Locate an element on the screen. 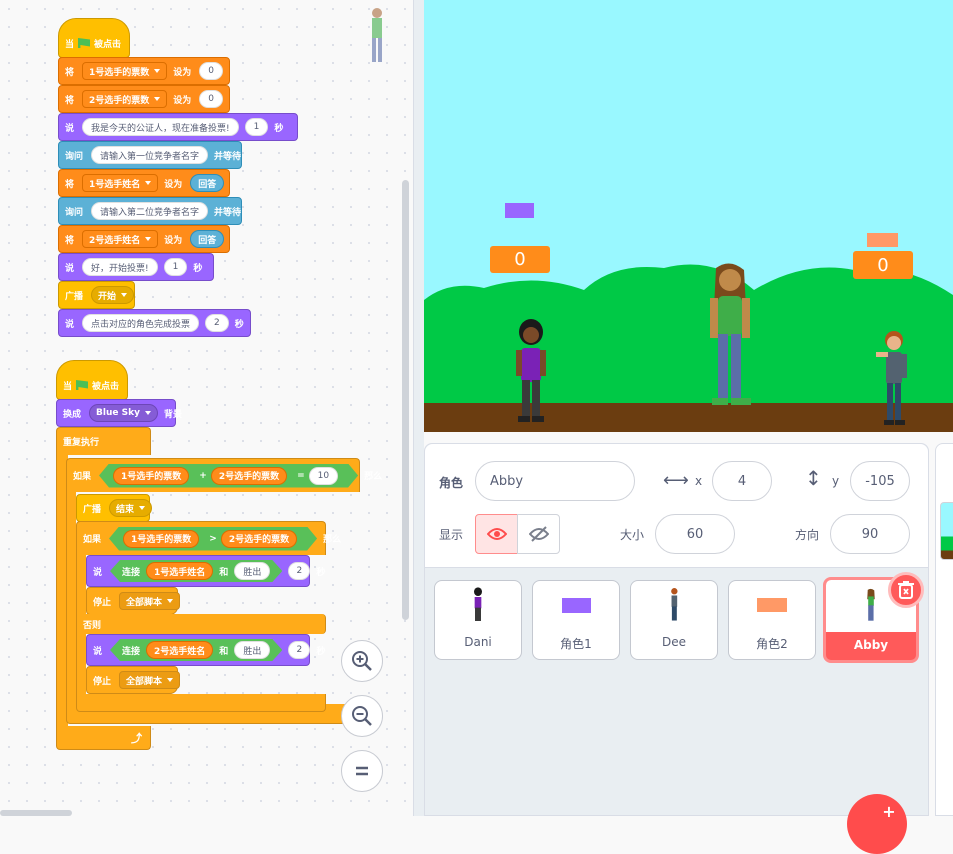 The image size is (953, 854). message-input: 好，开始投票! is located at coordinates (120, 267).